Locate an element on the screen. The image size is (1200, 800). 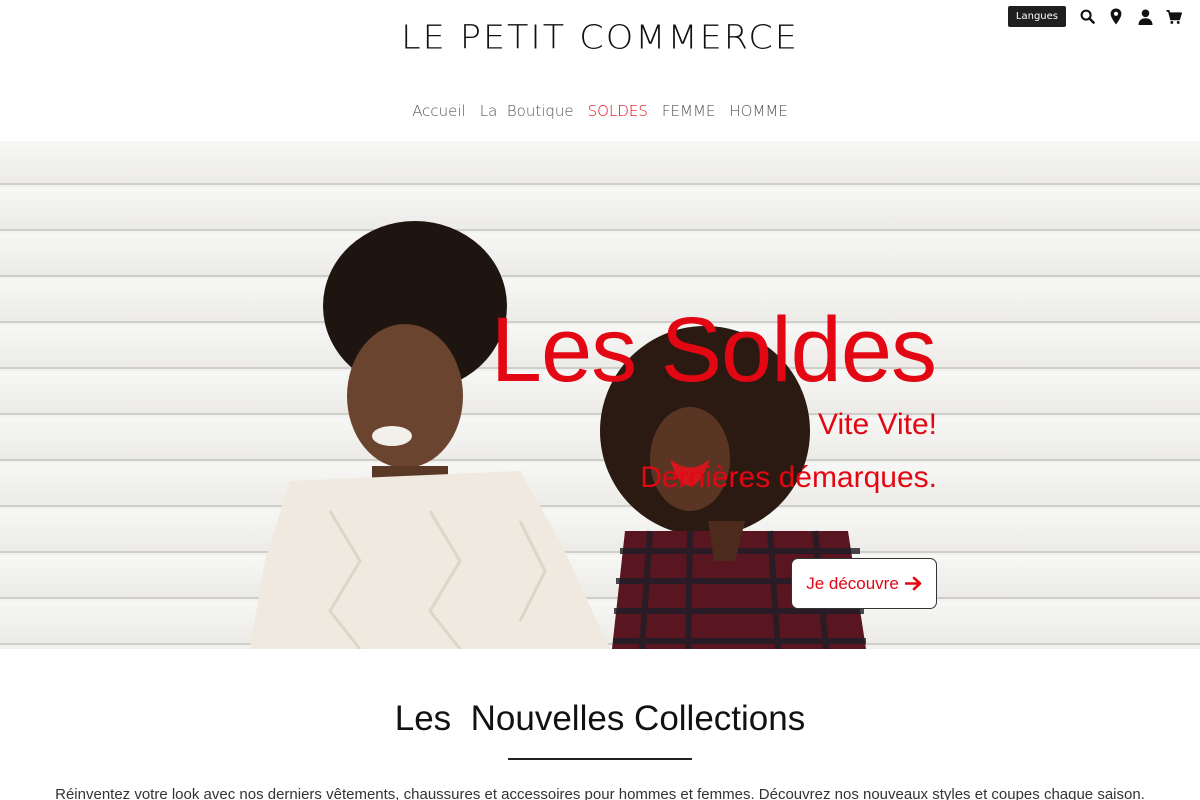
hero-subtitle-2: Dernières démarques. is located at coordinates (788, 477).